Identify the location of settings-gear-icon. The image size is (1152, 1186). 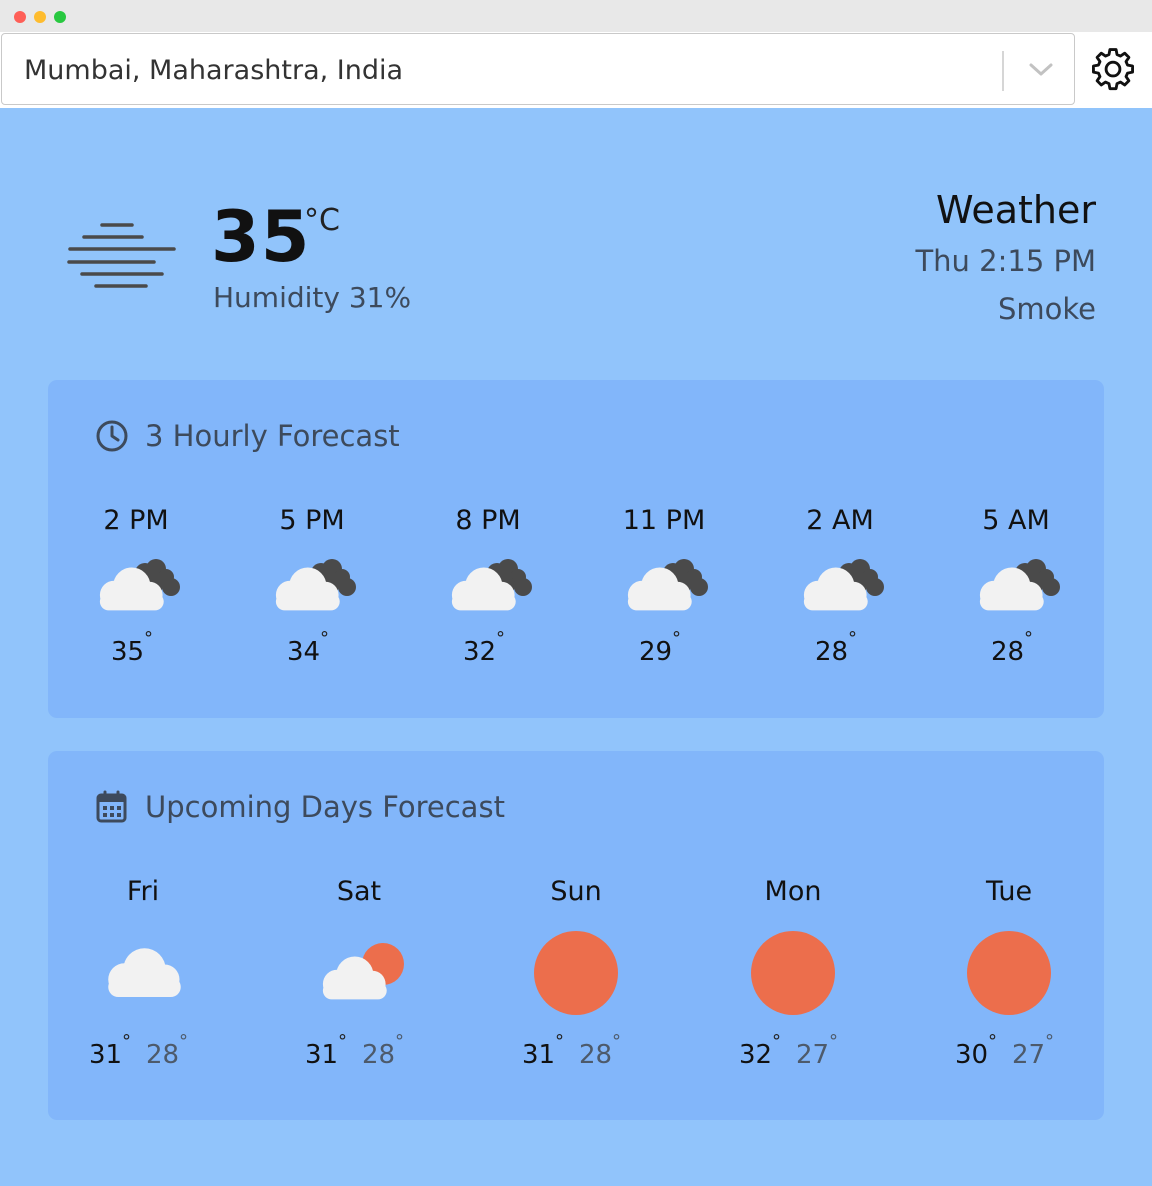
(1113, 71).